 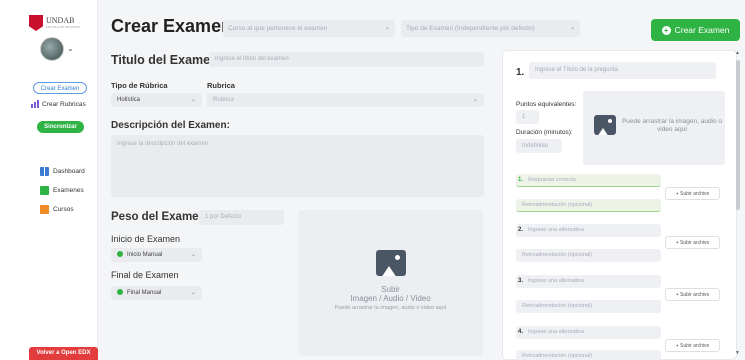 What do you see at coordinates (546, 104) in the screenshot?
I see `puntos-label: Puntos equivalentes:` at bounding box center [546, 104].